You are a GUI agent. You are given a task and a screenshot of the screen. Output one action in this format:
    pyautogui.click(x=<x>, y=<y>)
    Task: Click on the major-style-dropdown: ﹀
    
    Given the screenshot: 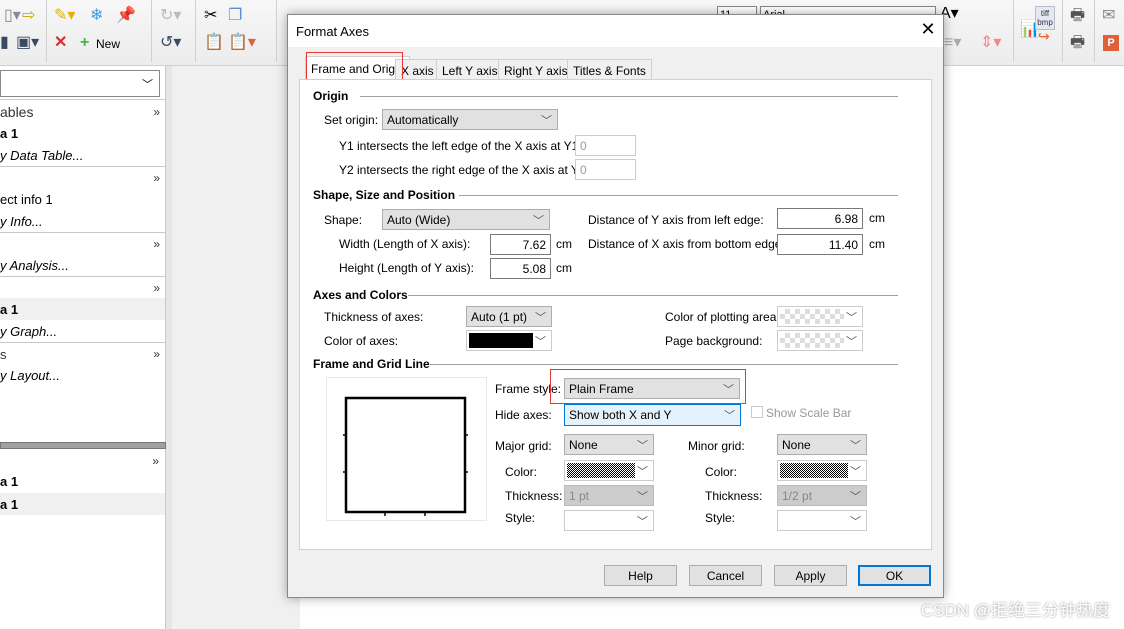 What is the action you would take?
    pyautogui.click(x=609, y=520)
    